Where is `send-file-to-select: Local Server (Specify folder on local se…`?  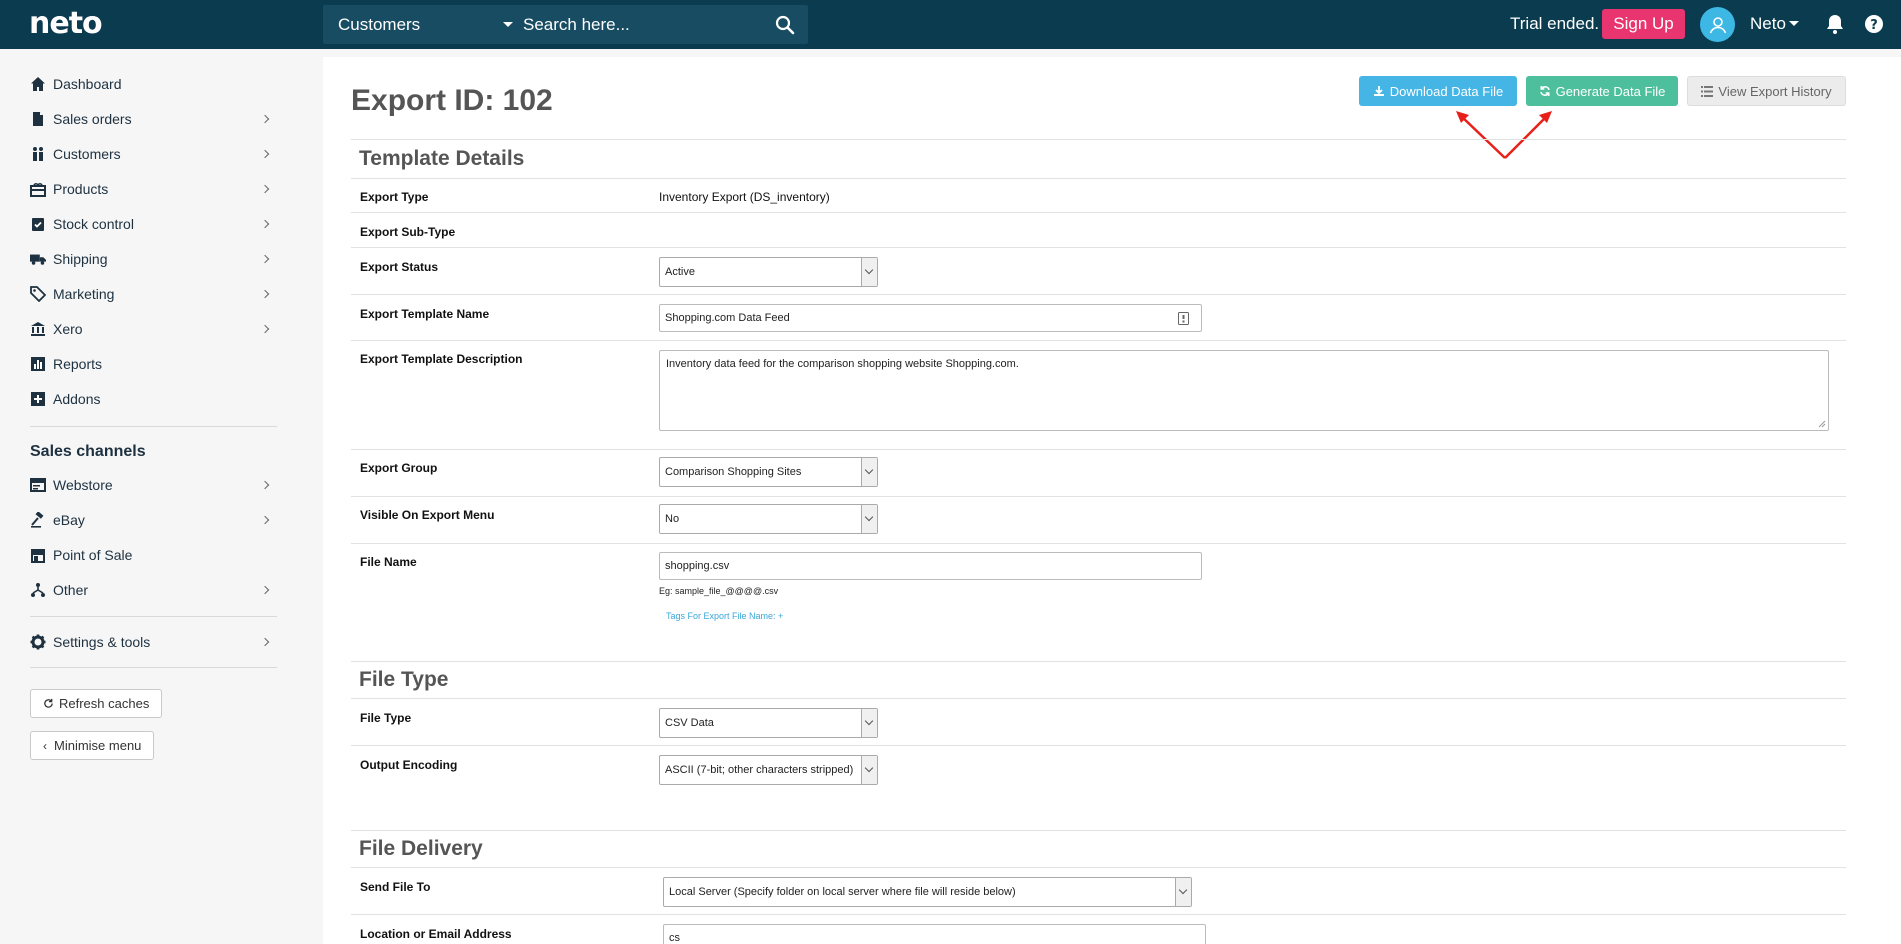 send-file-to-select: Local Server (Specify folder on local se… is located at coordinates (927, 892).